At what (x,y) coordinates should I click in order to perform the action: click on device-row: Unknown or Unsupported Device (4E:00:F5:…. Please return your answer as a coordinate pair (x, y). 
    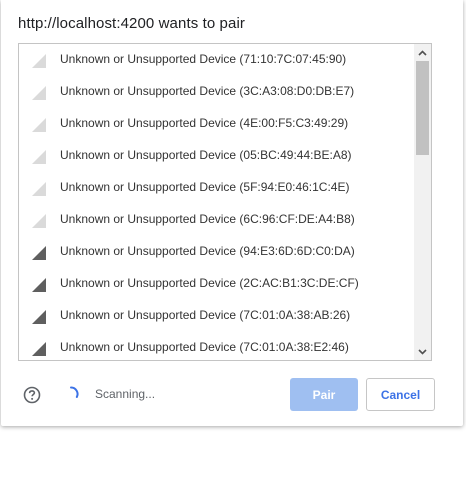
    Looking at the image, I should click on (216, 124).